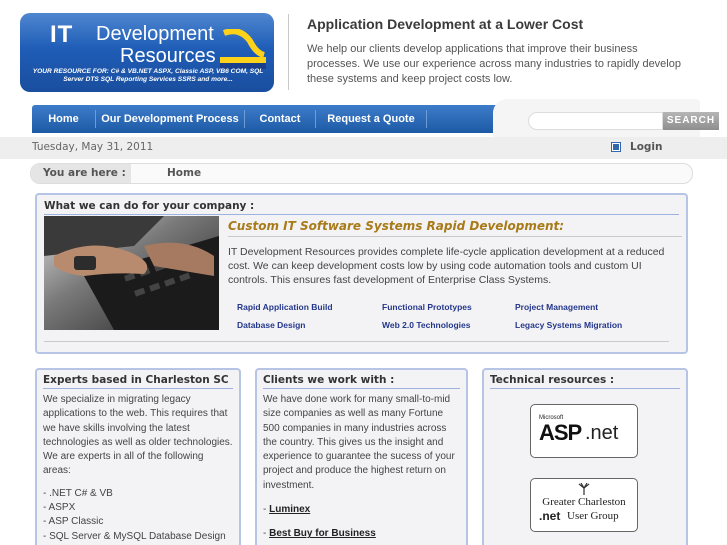 This screenshot has height=545, width=727. What do you see at coordinates (280, 119) in the screenshot?
I see `nav-contact: Contact` at bounding box center [280, 119].